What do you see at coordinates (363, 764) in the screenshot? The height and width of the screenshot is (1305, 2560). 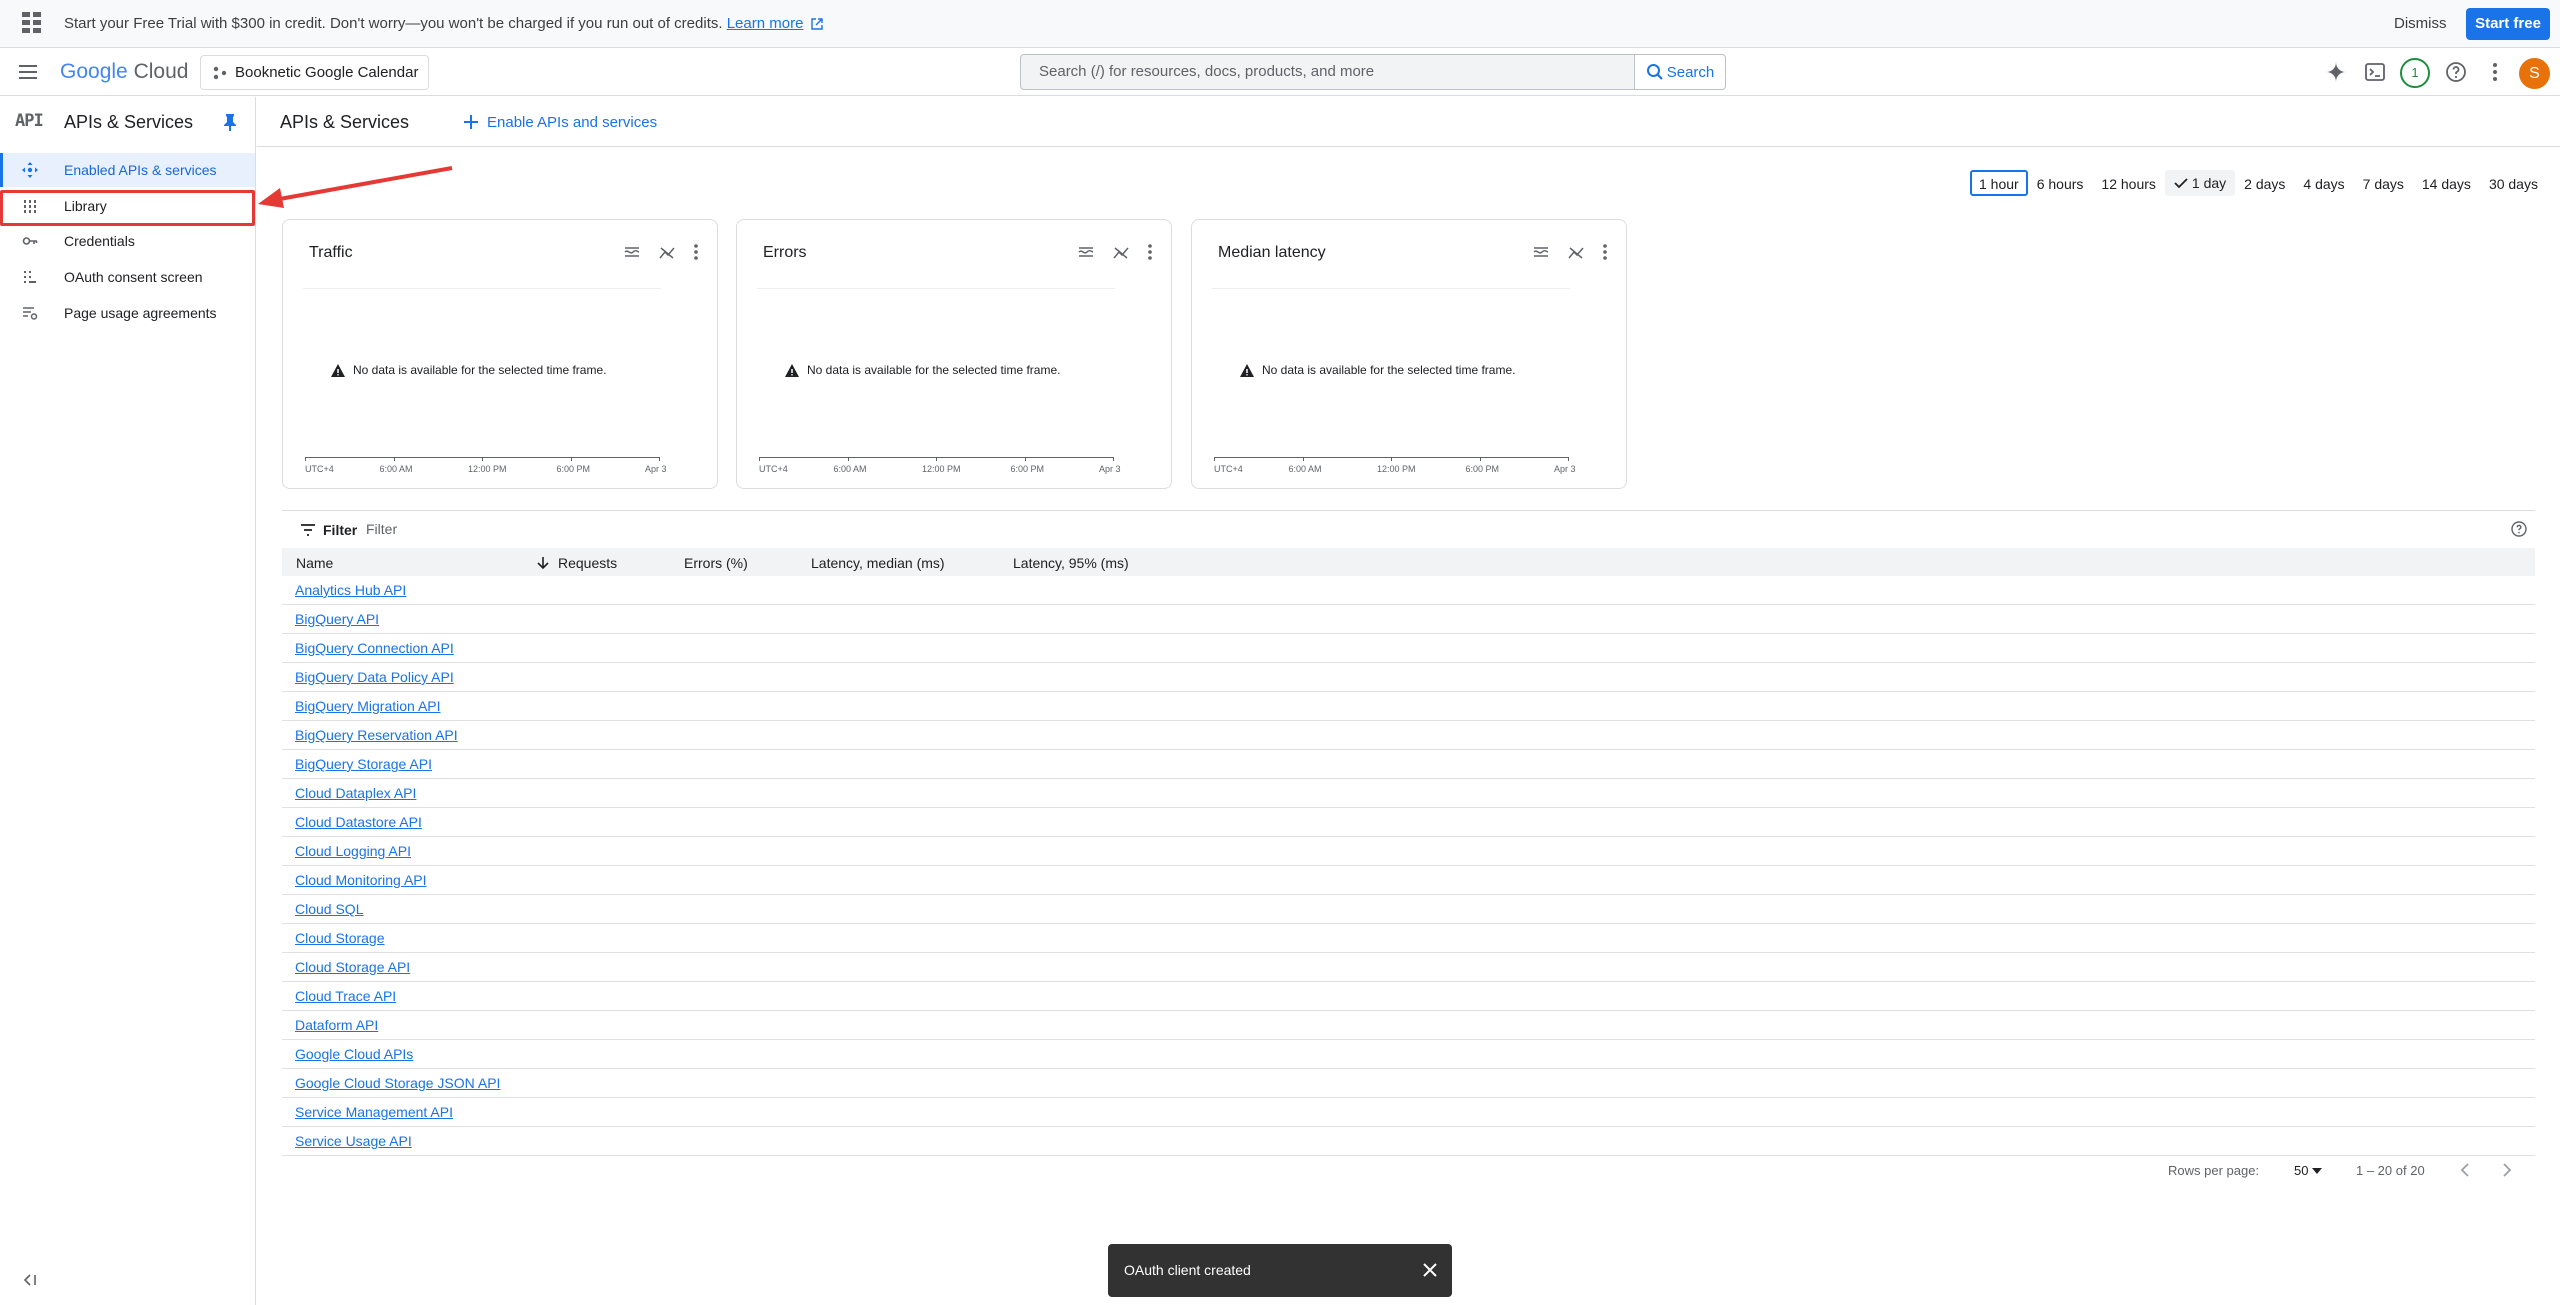 I see `api-name-link: BigQuery Storage API` at bounding box center [363, 764].